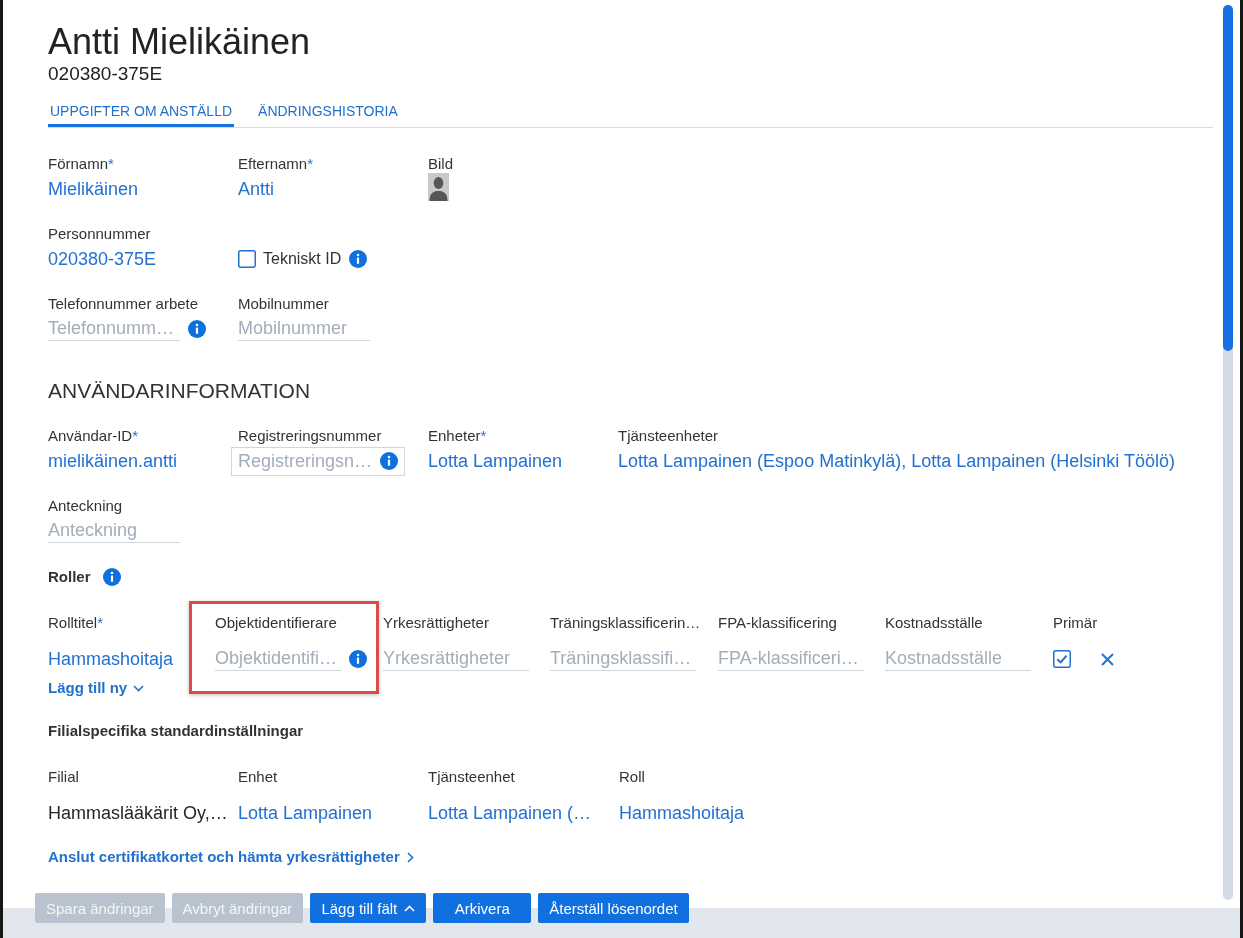  Describe the element at coordinates (276, 622) in the screenshot. I see `column-header: Objektidentifierare` at that location.